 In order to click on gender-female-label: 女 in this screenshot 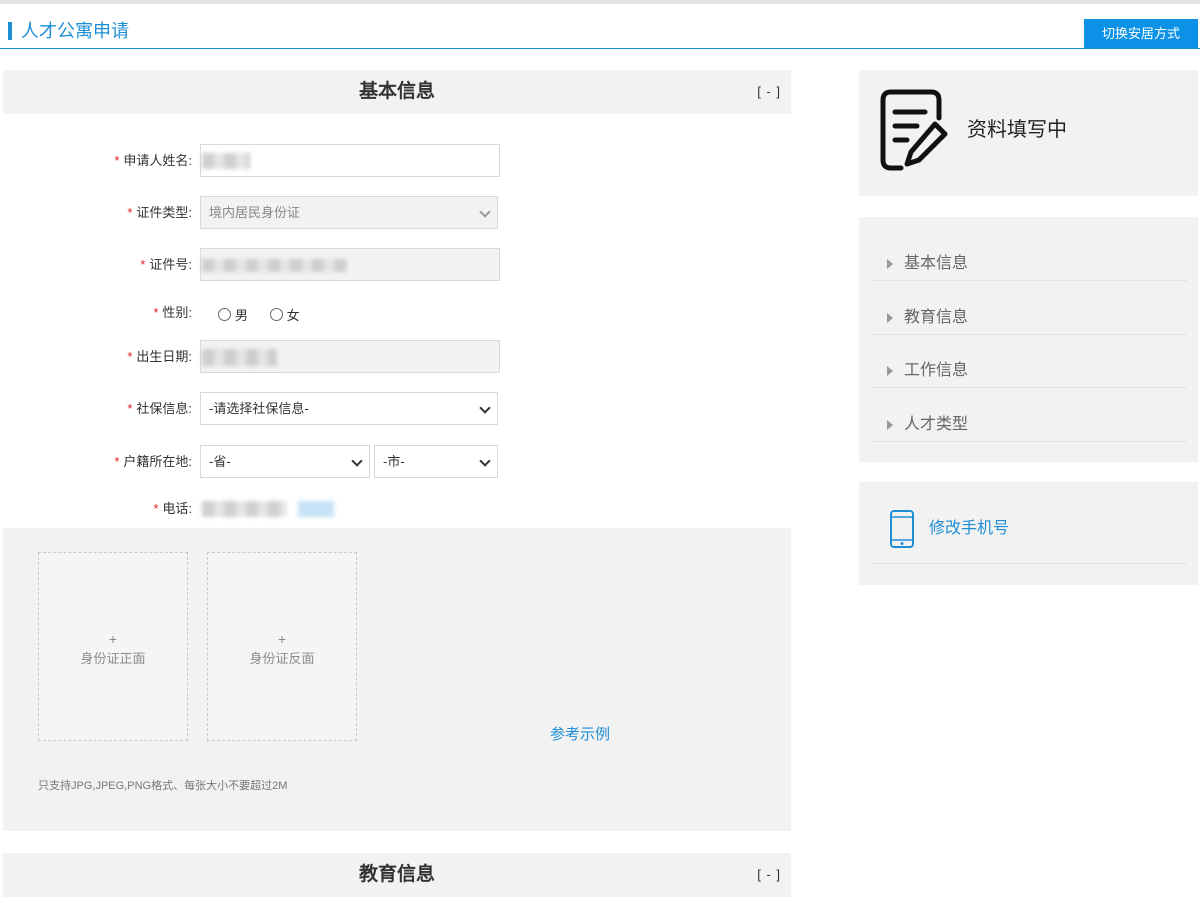, I will do `click(293, 315)`.